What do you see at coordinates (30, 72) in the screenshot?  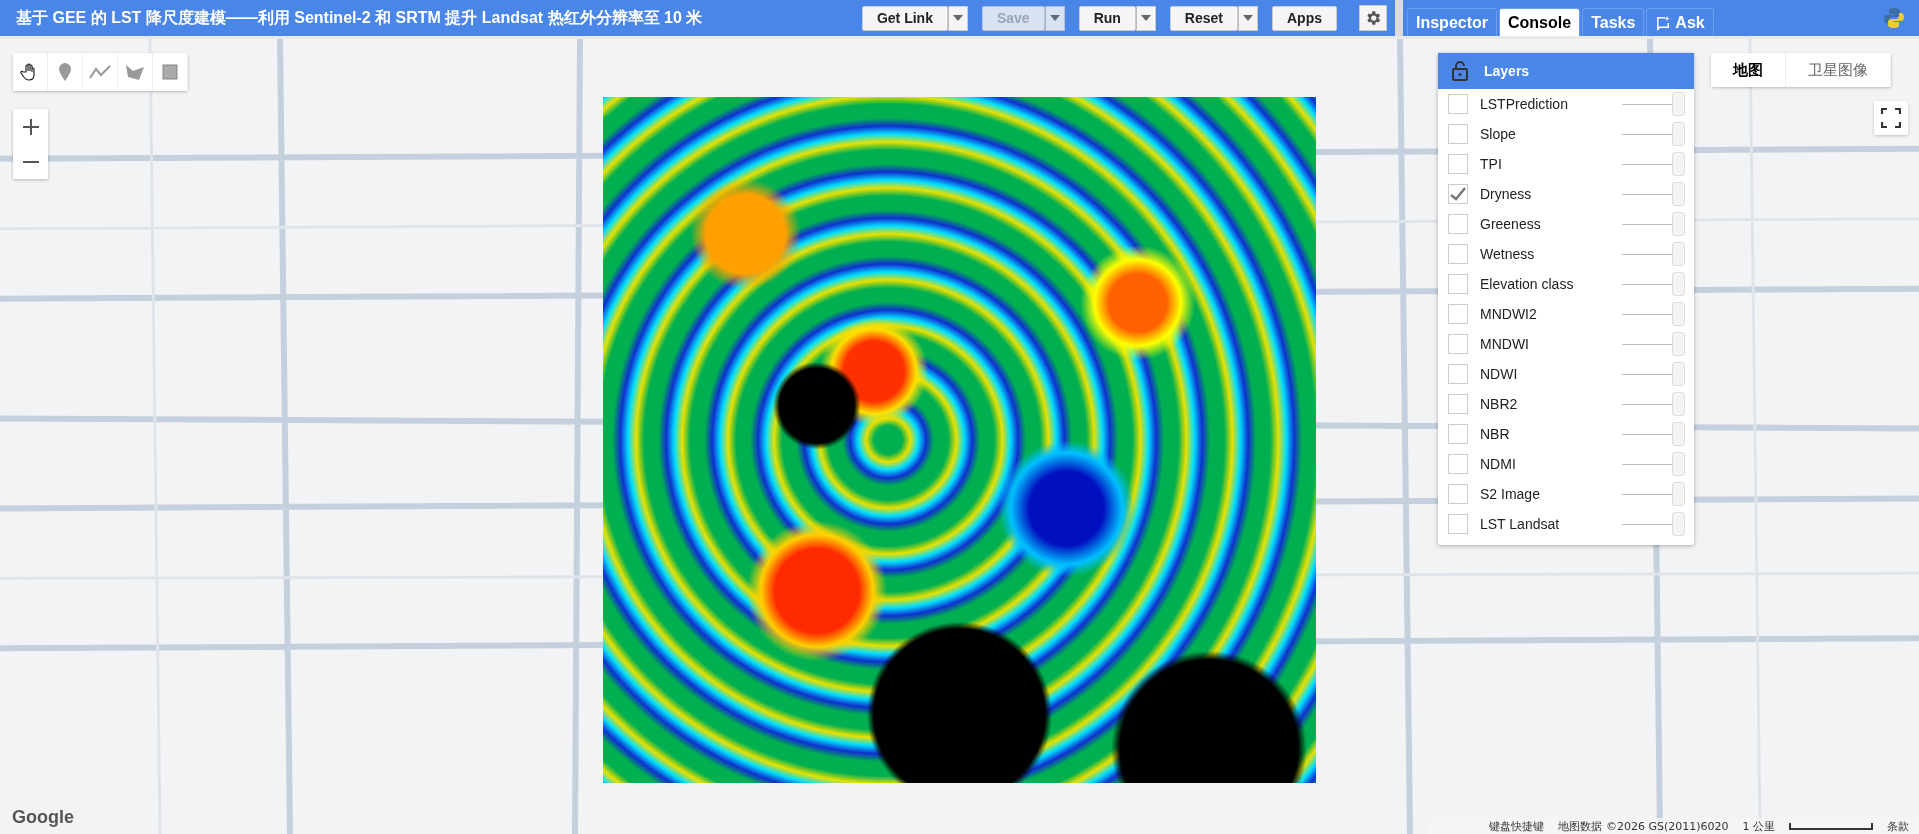 I see `hand-tool-icon` at bounding box center [30, 72].